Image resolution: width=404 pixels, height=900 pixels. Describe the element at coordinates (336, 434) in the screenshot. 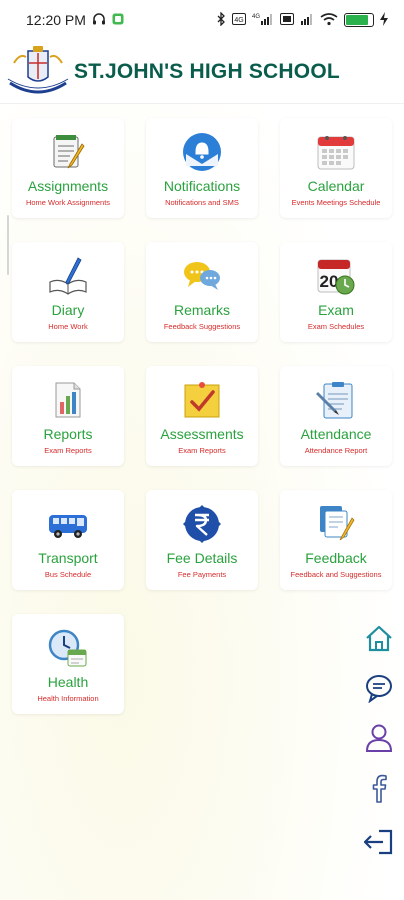

I see `tile-title: Attendance` at that location.